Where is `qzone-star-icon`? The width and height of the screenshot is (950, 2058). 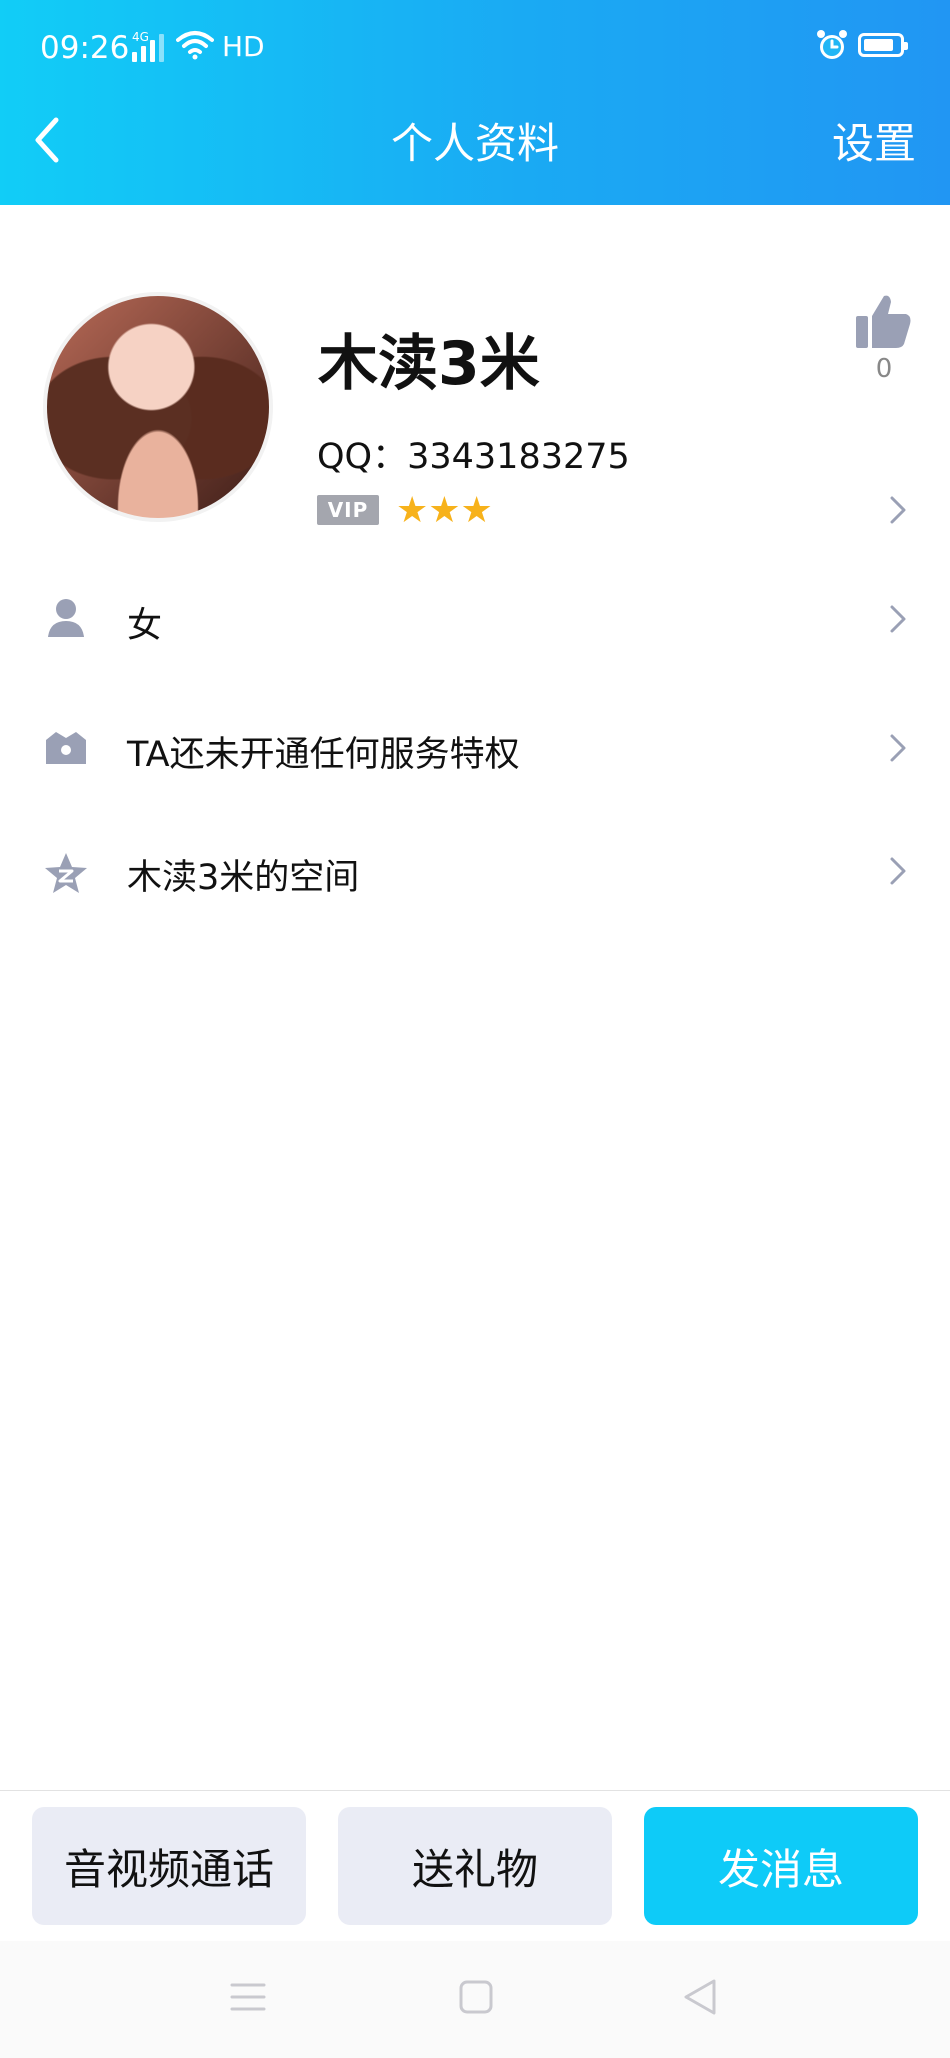 qzone-star-icon is located at coordinates (66, 873).